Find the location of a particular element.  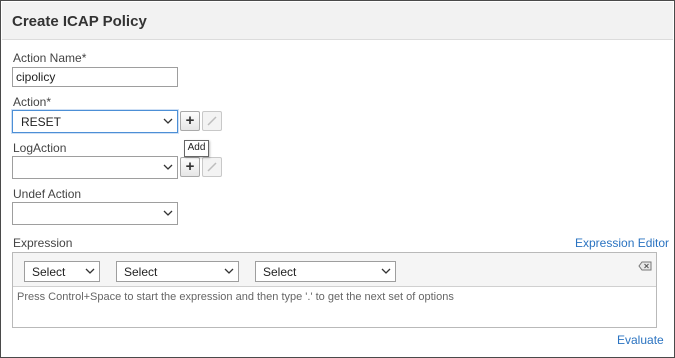

undef-action-select is located at coordinates (95, 213).